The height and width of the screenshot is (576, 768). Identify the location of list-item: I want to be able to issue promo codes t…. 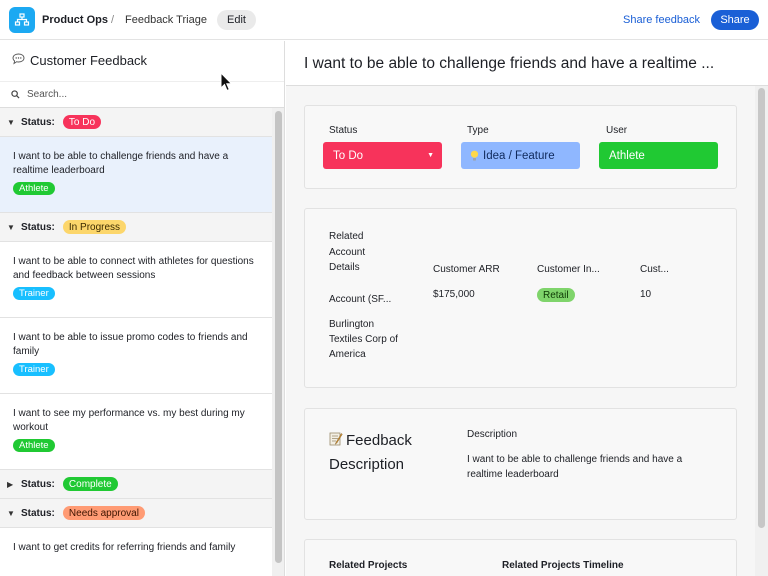
(136, 356).